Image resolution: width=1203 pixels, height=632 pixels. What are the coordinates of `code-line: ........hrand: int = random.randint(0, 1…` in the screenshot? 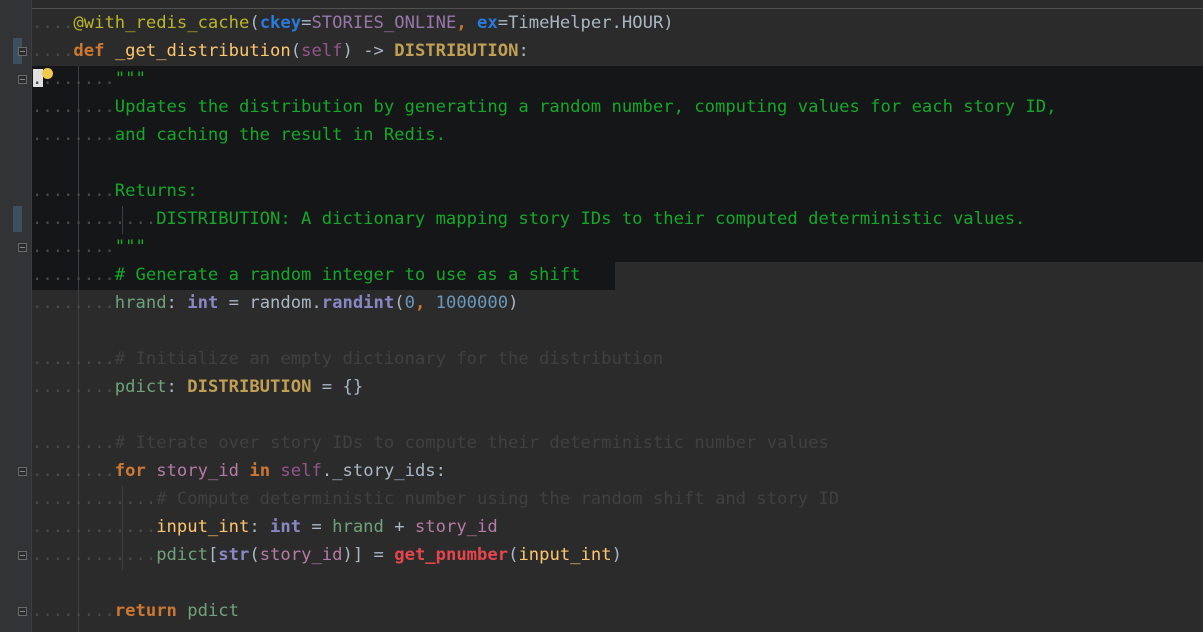 It's located at (275, 303).